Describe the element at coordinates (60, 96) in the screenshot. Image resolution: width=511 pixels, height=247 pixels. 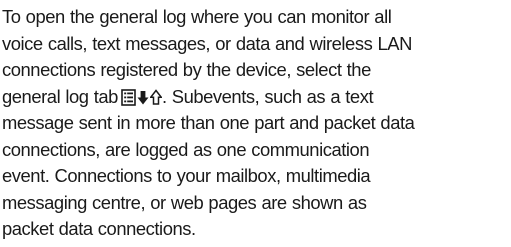
I see `text-segment: general log tab` at that location.